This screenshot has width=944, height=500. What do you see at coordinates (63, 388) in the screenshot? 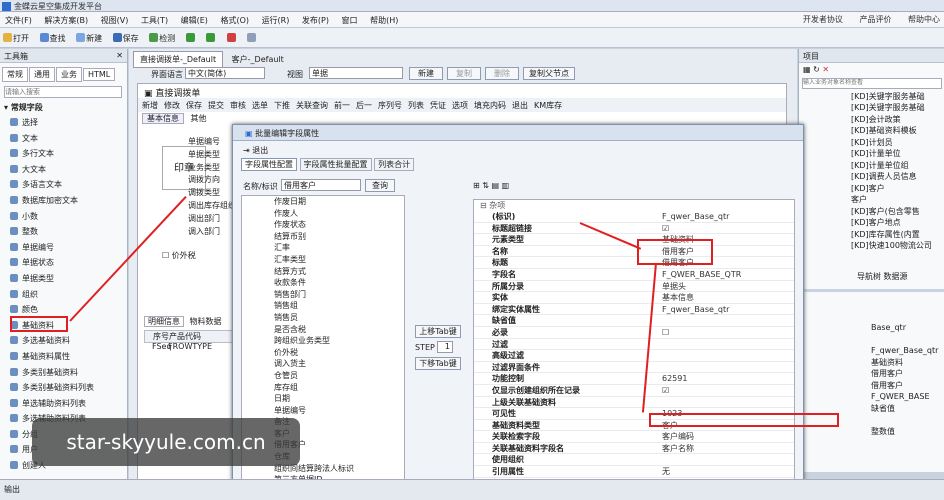
I see `toolbox-item: 多类别基础资料列表` at bounding box center [63, 388].